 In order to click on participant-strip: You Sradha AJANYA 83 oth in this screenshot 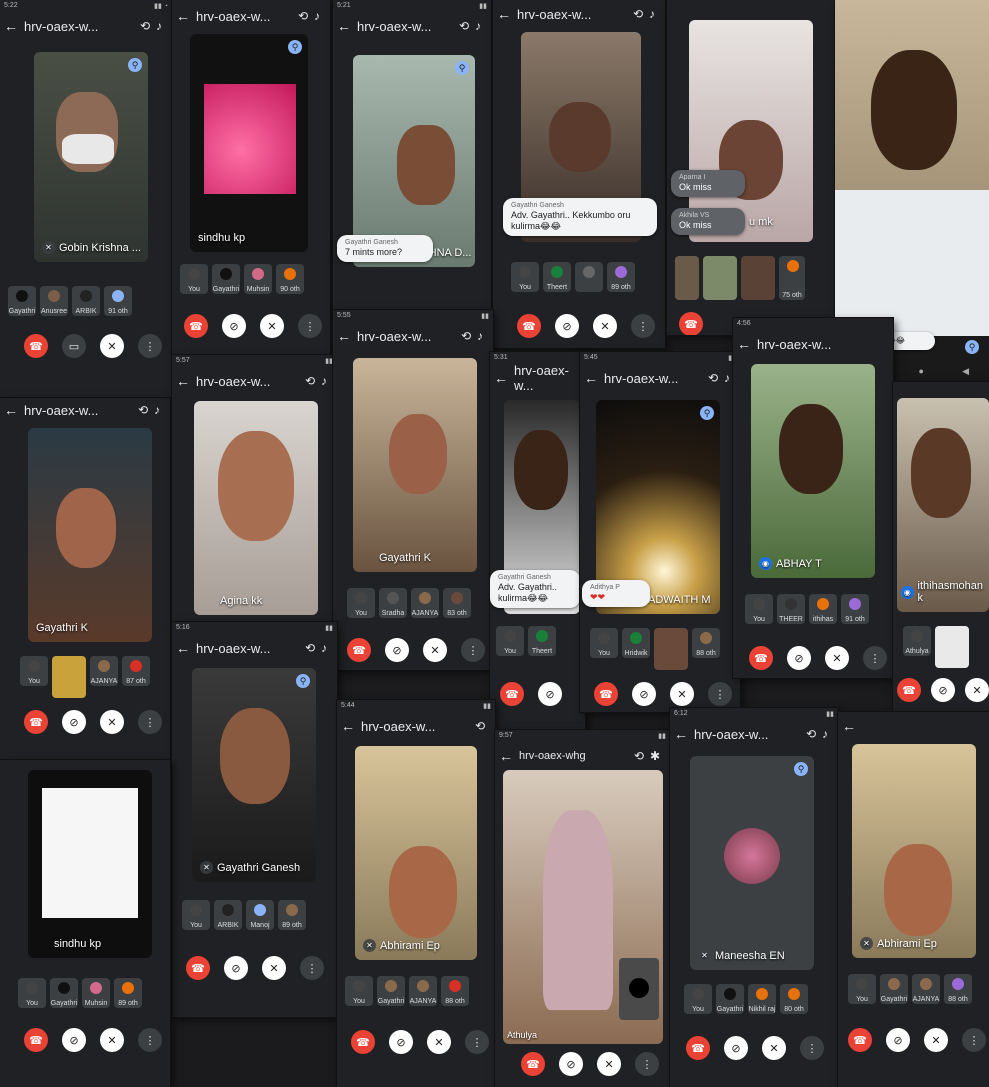, I will do `click(409, 603)`.